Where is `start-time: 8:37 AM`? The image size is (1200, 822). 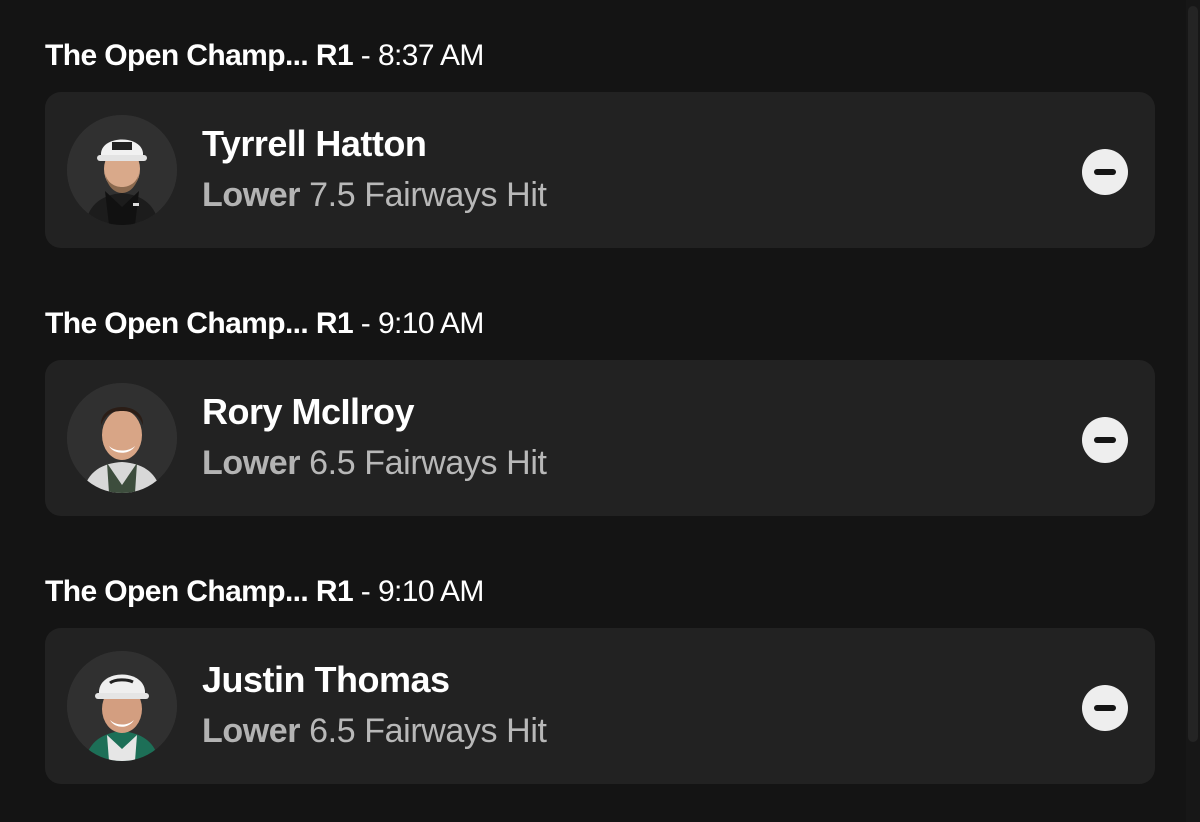 start-time: 8:37 AM is located at coordinates (430, 55).